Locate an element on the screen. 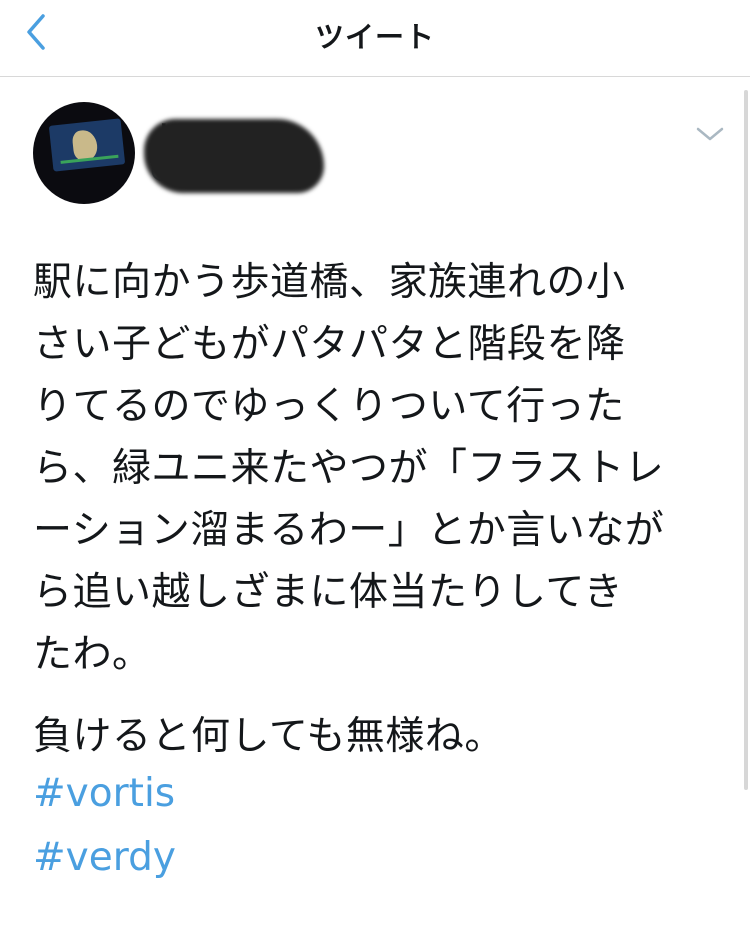 The image size is (750, 927). redaction-scribble is located at coordinates (234, 156).